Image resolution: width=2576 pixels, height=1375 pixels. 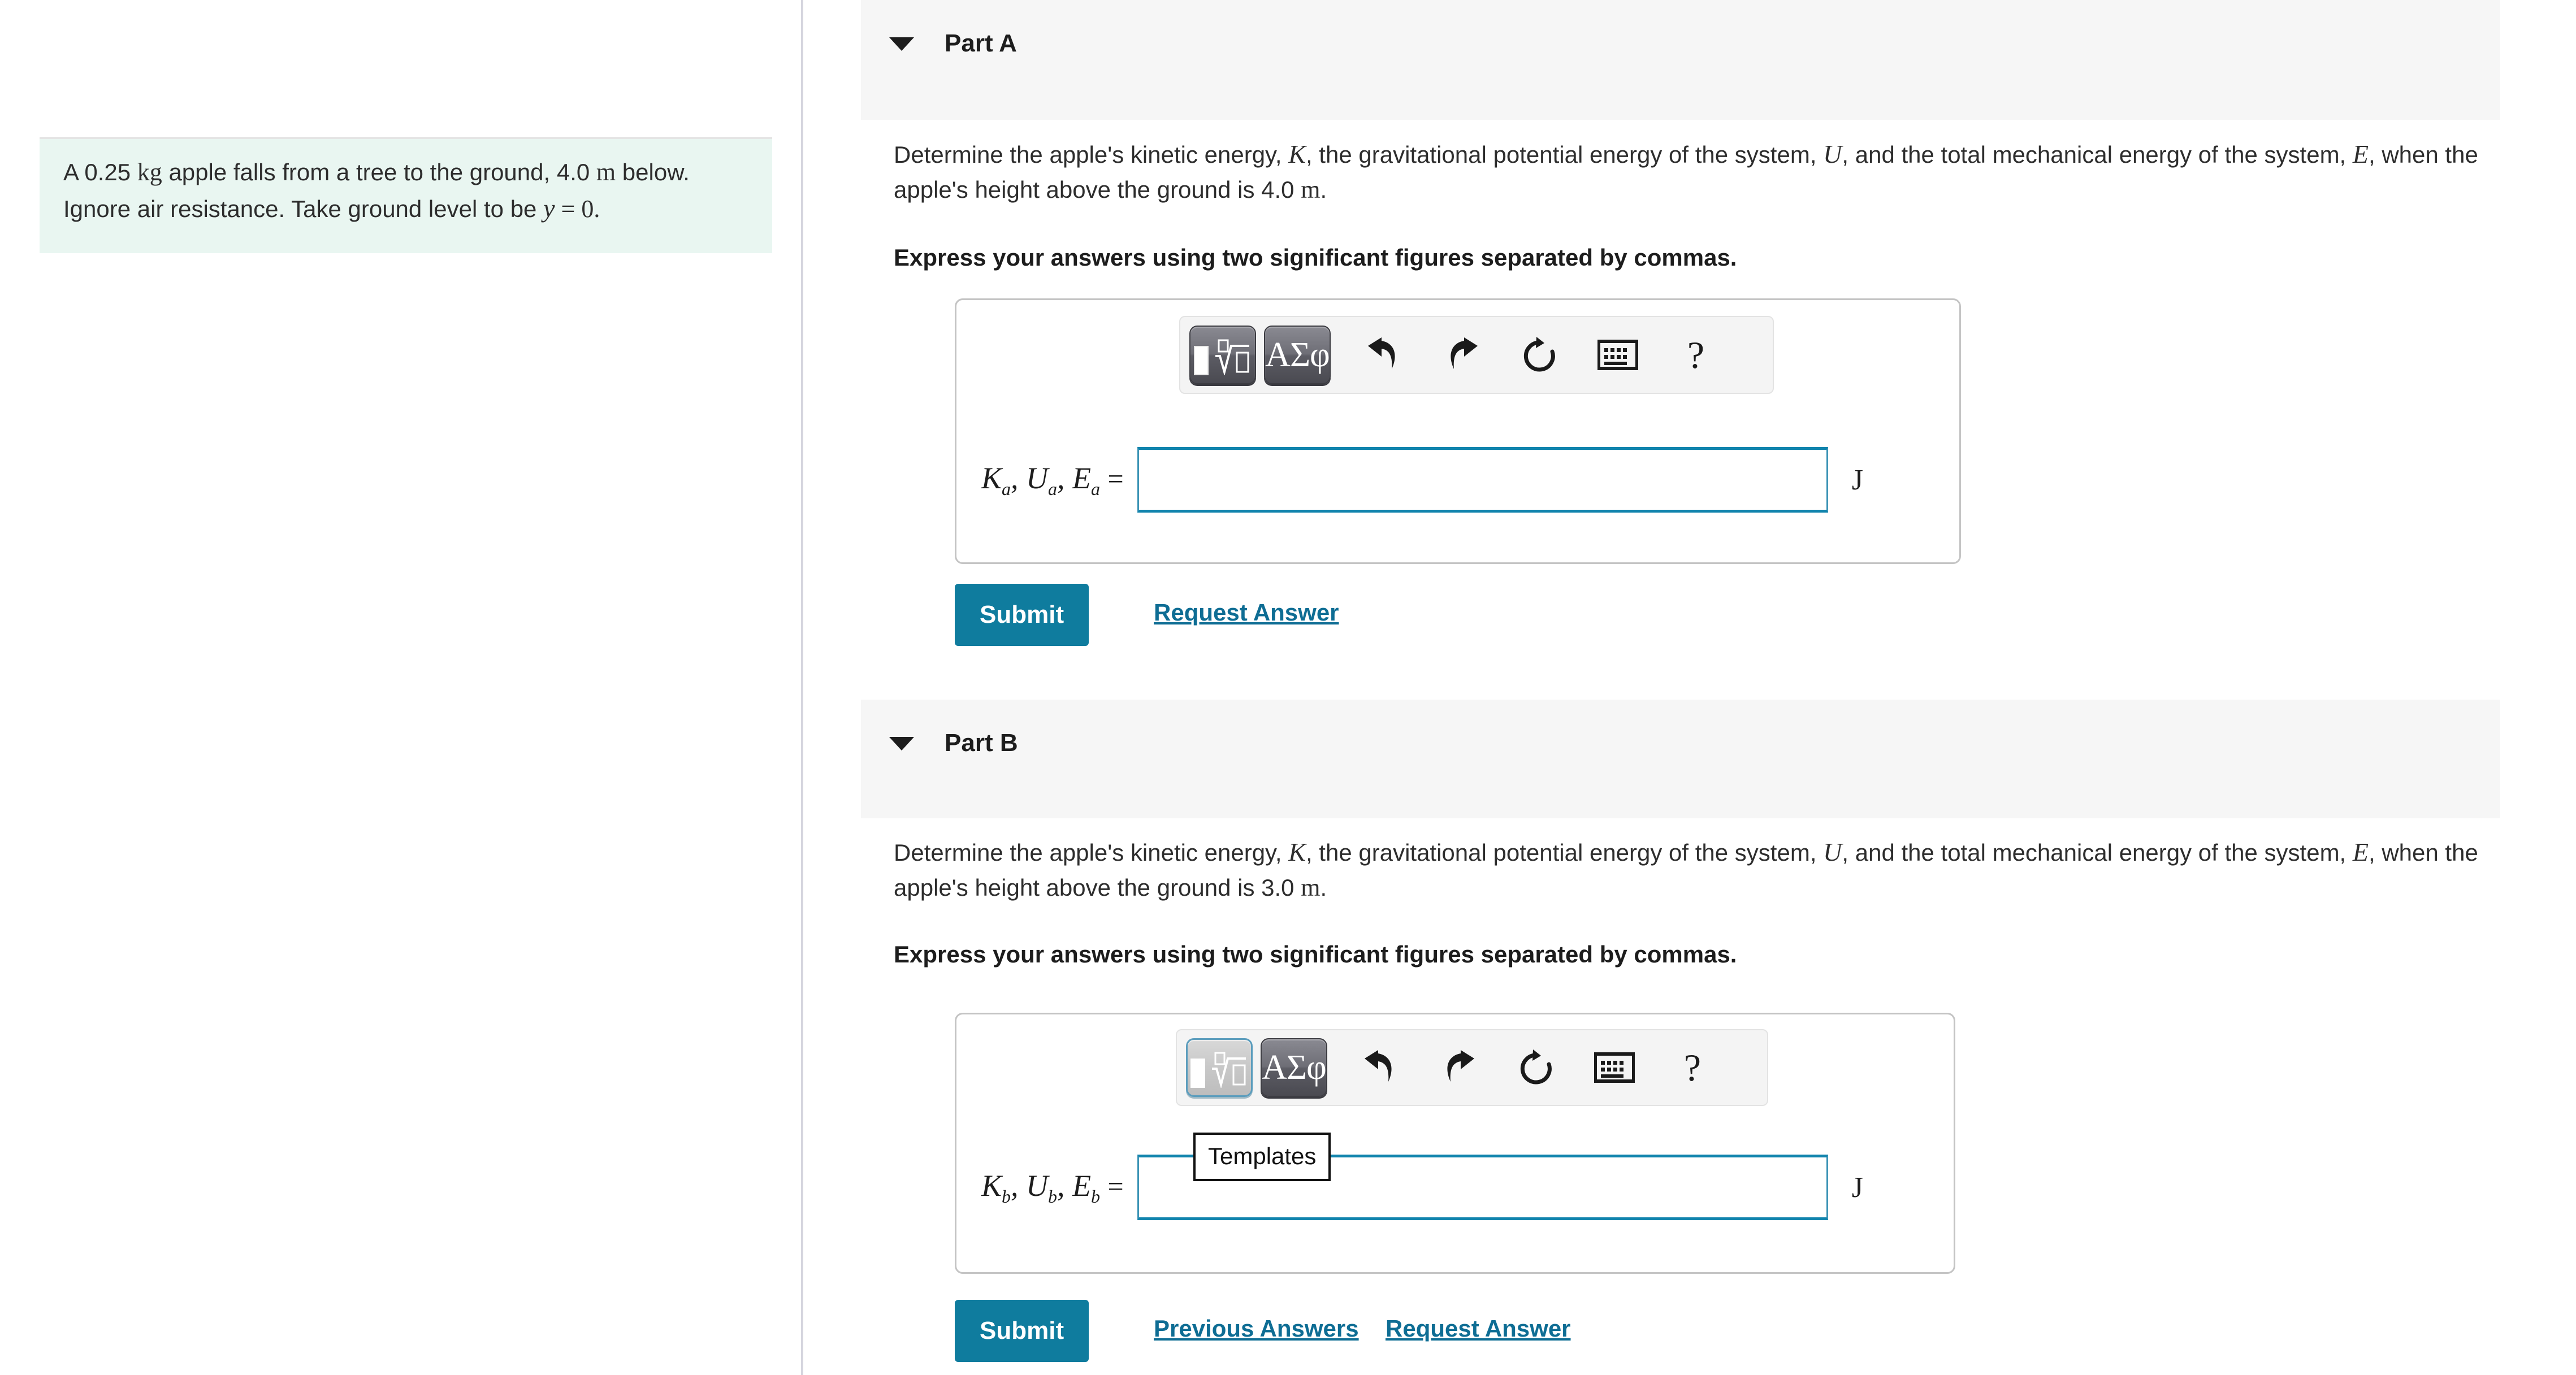 What do you see at coordinates (981, 743) in the screenshot?
I see `part-b-title: Part B` at bounding box center [981, 743].